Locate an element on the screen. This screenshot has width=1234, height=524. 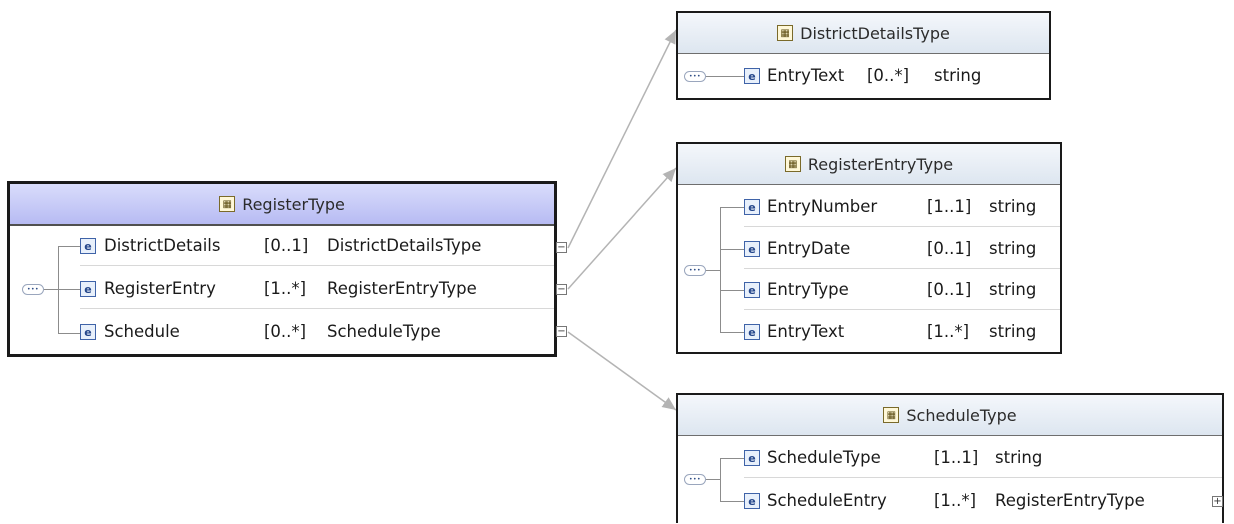
element-name: ScheduleType is located at coordinates (824, 457).